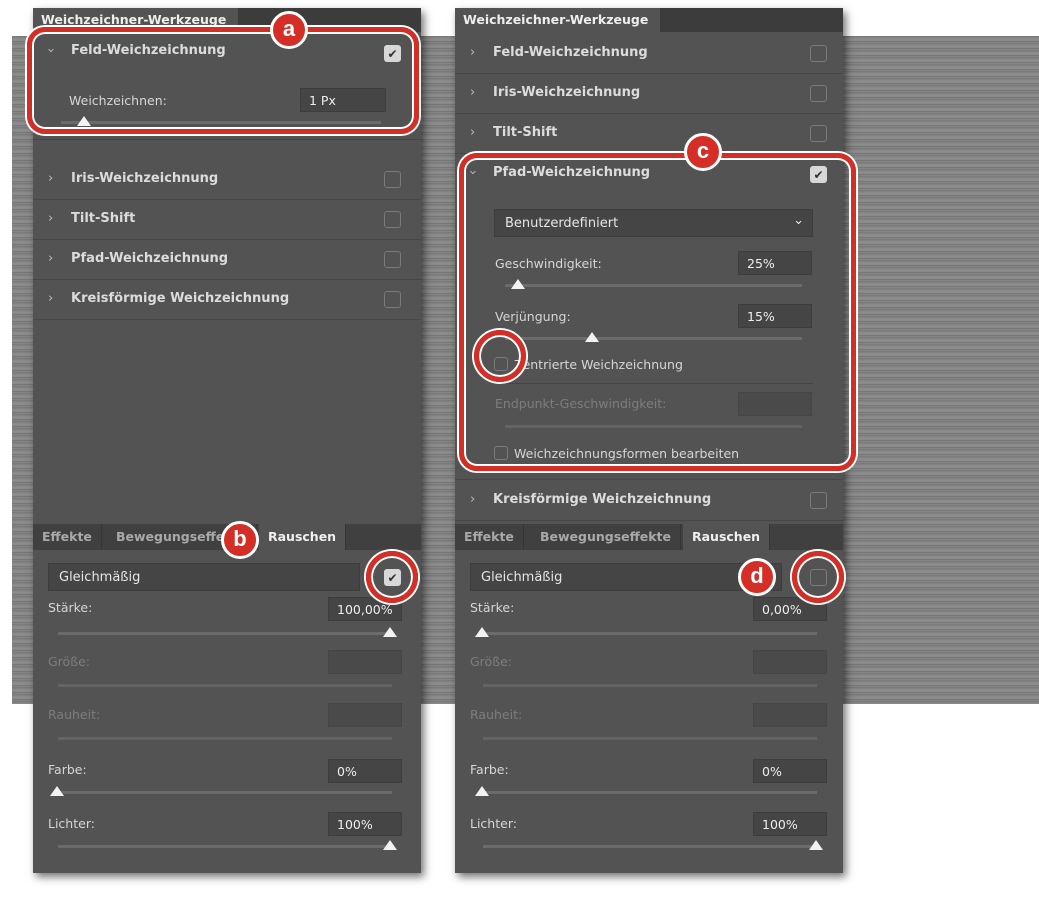 The height and width of the screenshot is (900, 1039). I want to click on annotation-badge-a: a, so click(289, 30).